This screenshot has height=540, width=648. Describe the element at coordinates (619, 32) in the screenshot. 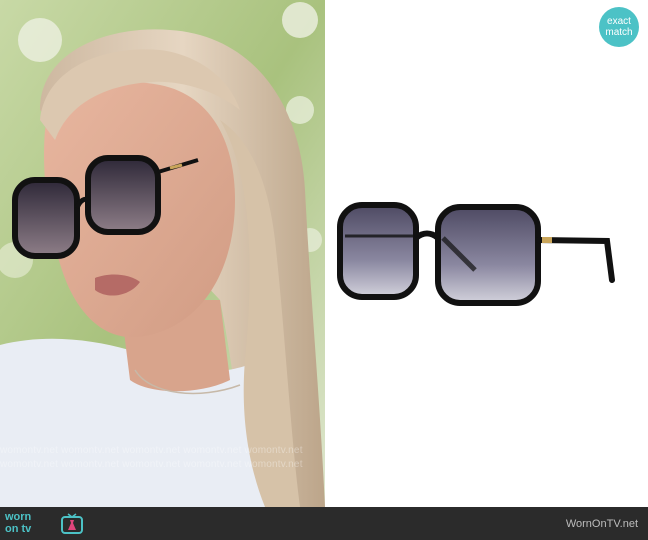

I see `badge-line-2: match` at that location.